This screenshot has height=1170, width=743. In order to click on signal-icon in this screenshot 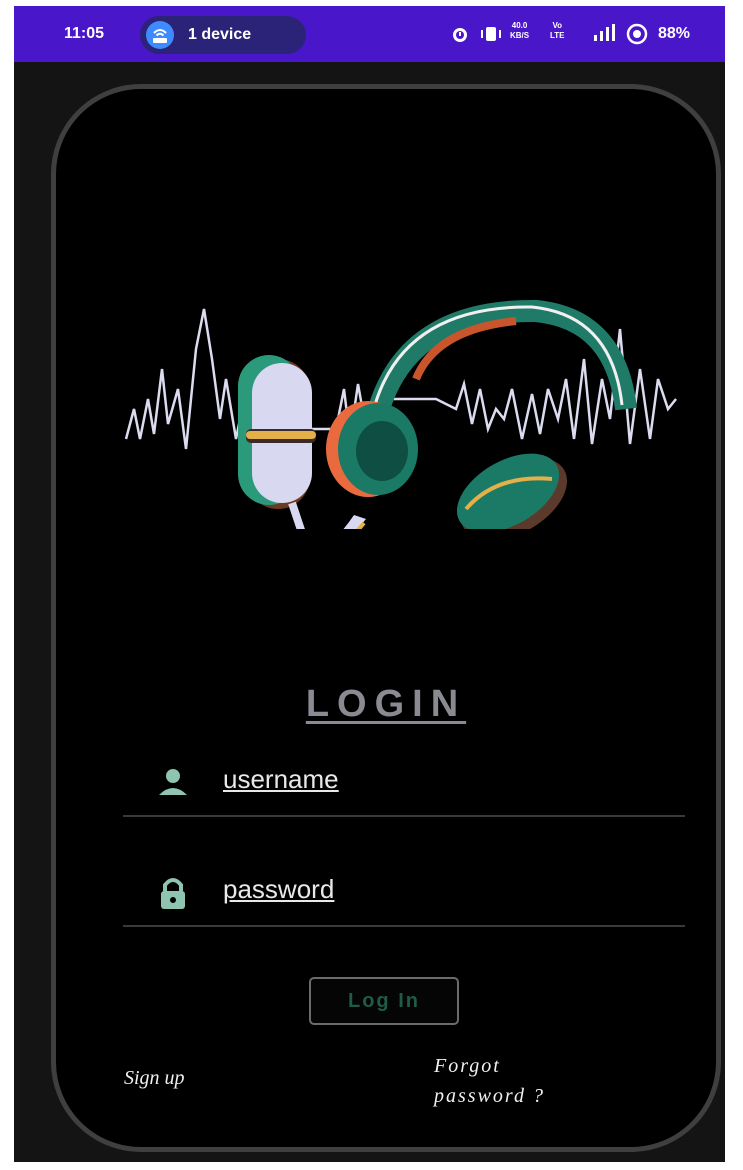, I will do `click(604, 35)`.